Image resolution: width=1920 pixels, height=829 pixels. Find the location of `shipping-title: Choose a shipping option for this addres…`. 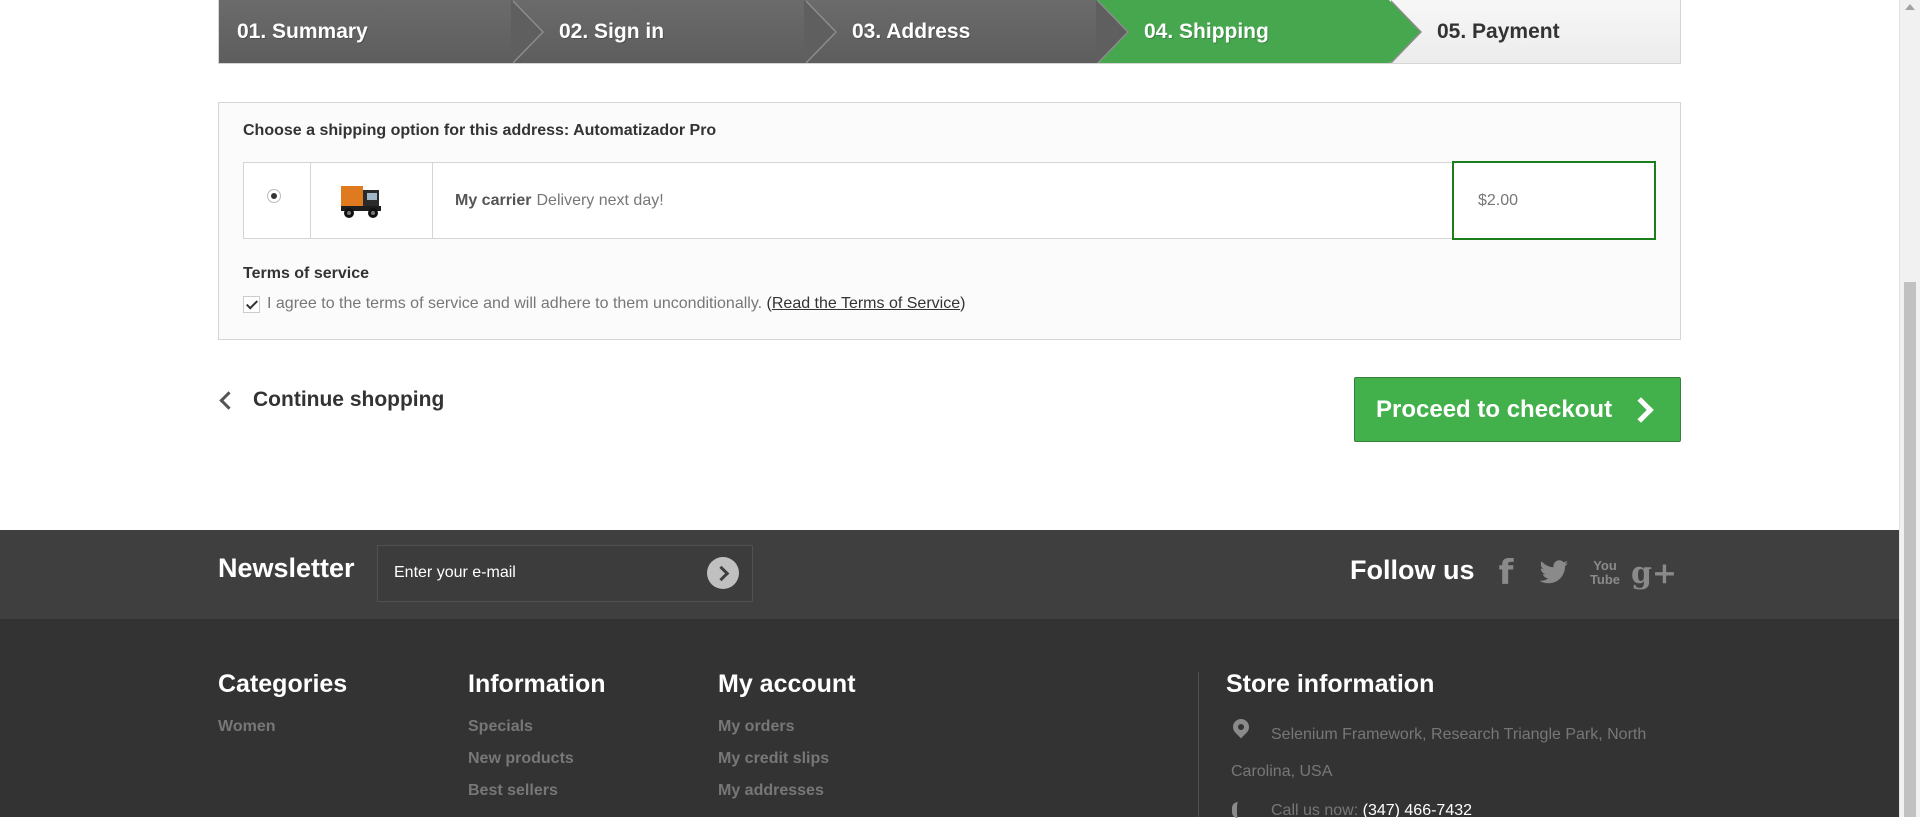

shipping-title: Choose a shipping option for this addres… is located at coordinates (480, 130).